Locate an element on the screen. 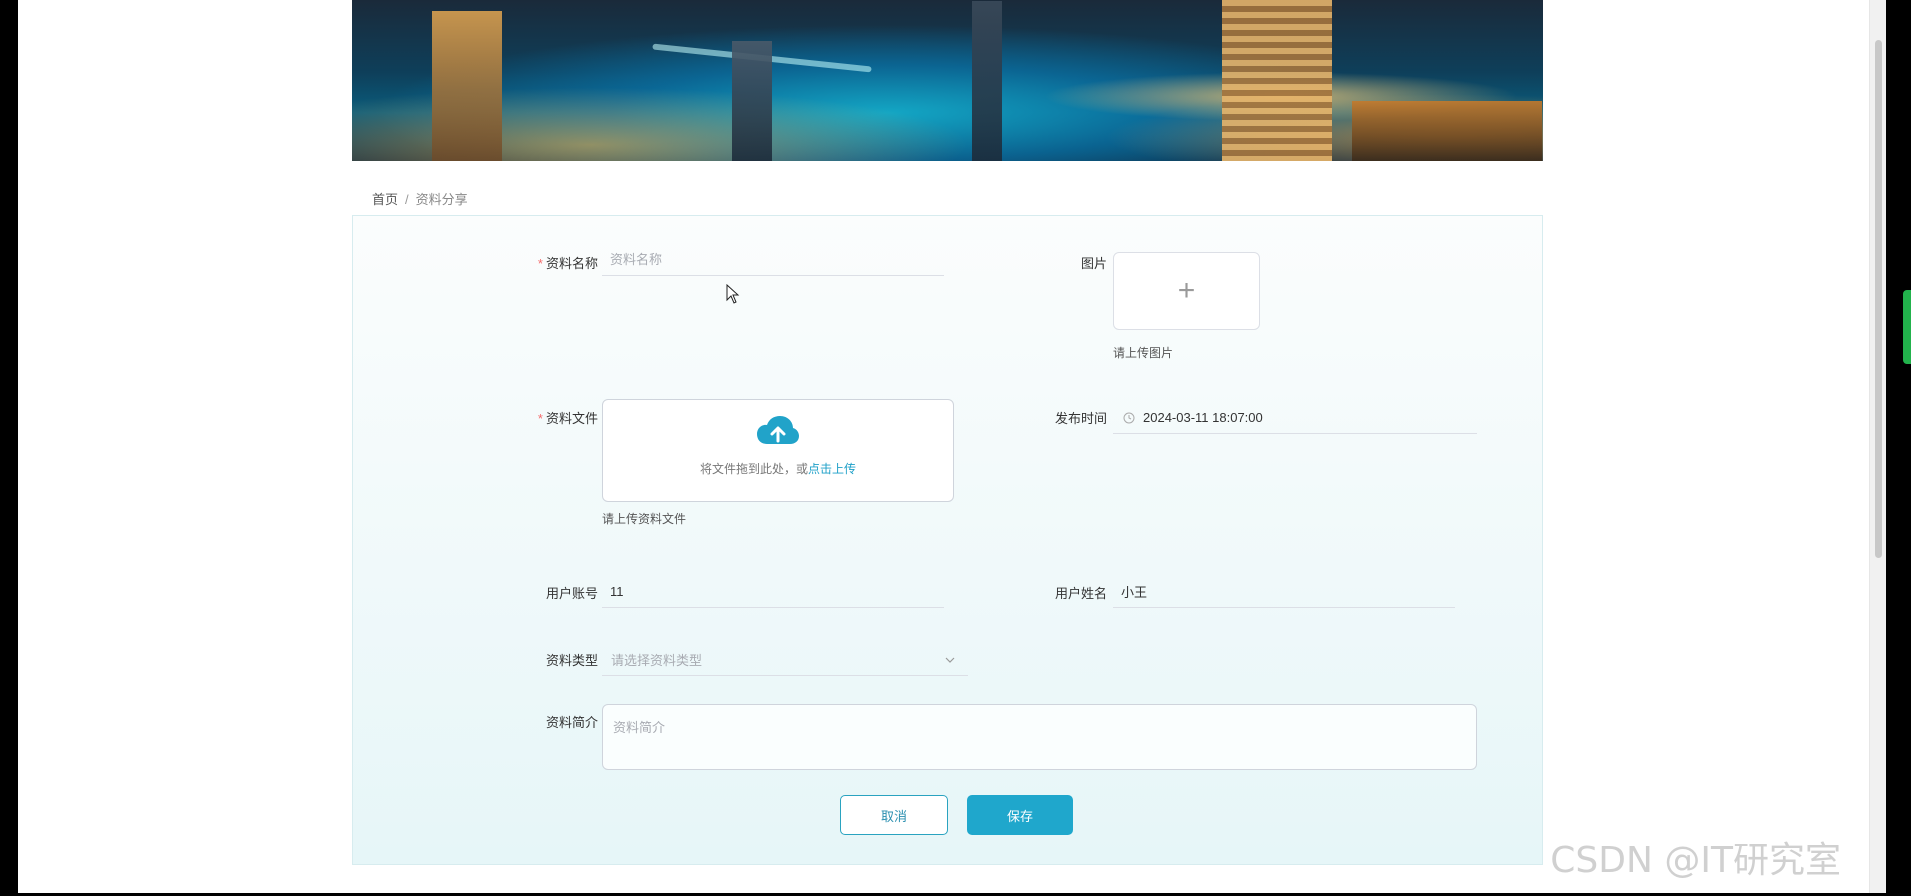 The image size is (1911, 896). user-name-label: 用户姓名 is located at coordinates (1080, 593).